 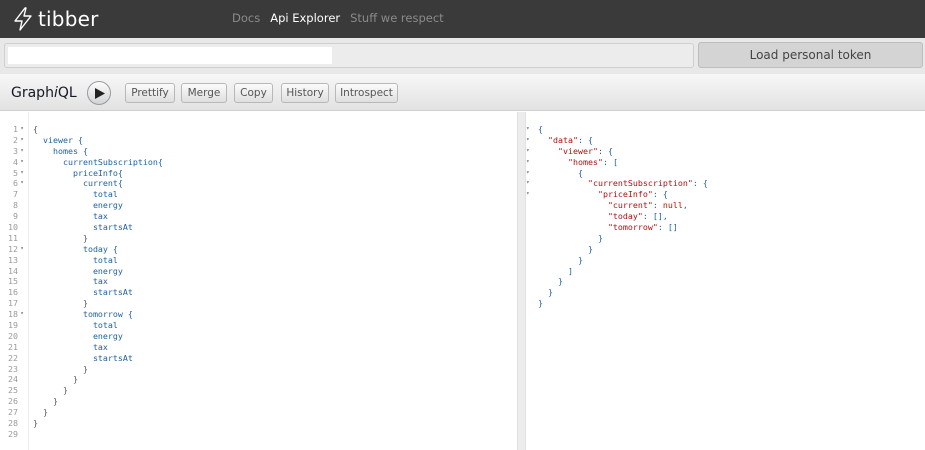 What do you see at coordinates (623, 216) in the screenshot?
I see `result-line: "today": [],` at bounding box center [623, 216].